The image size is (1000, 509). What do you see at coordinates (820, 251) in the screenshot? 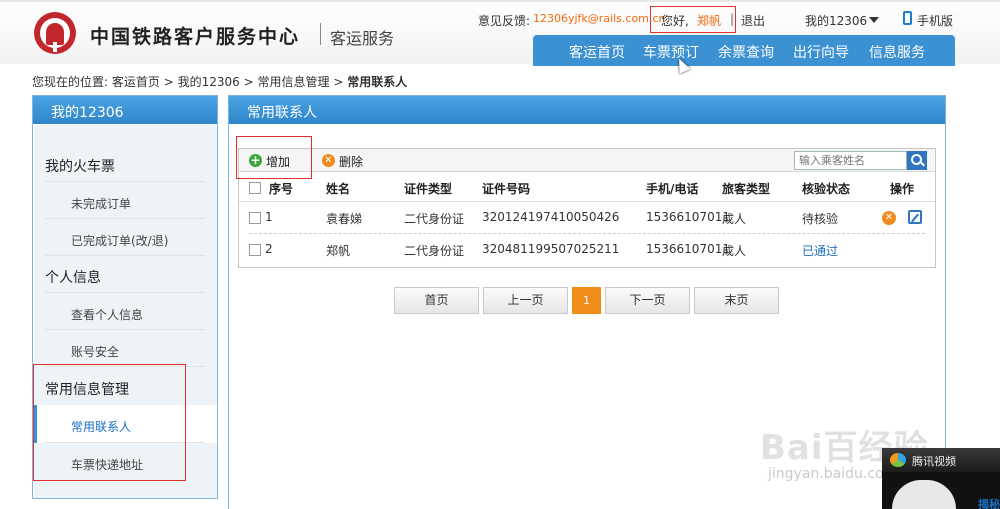
I see `row-status: 已通过` at bounding box center [820, 251].